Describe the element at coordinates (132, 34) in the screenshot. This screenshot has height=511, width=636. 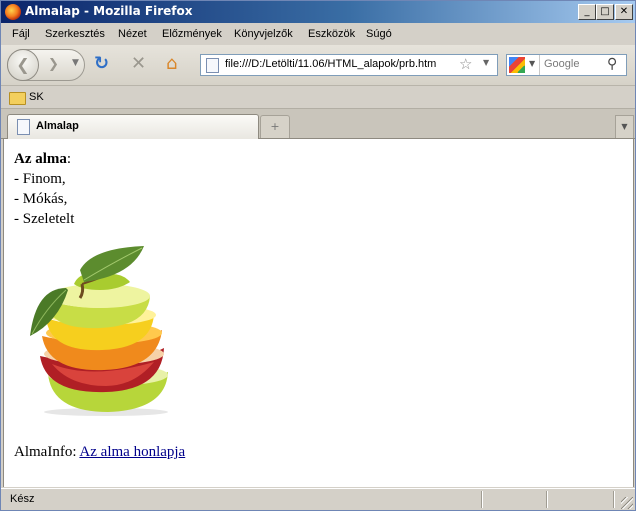
I see `menu-view: Nézet` at that location.